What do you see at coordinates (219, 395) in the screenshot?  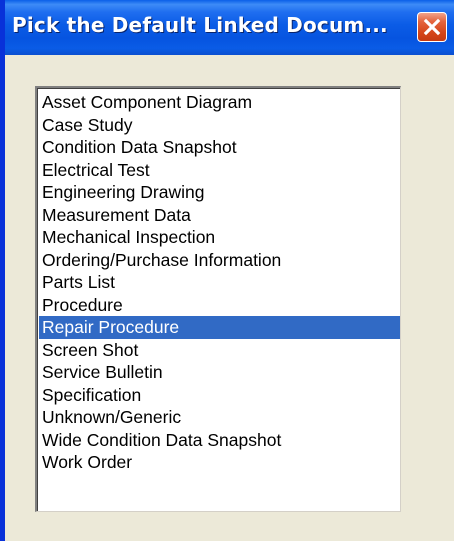 I see `list-item: Specification` at bounding box center [219, 395].